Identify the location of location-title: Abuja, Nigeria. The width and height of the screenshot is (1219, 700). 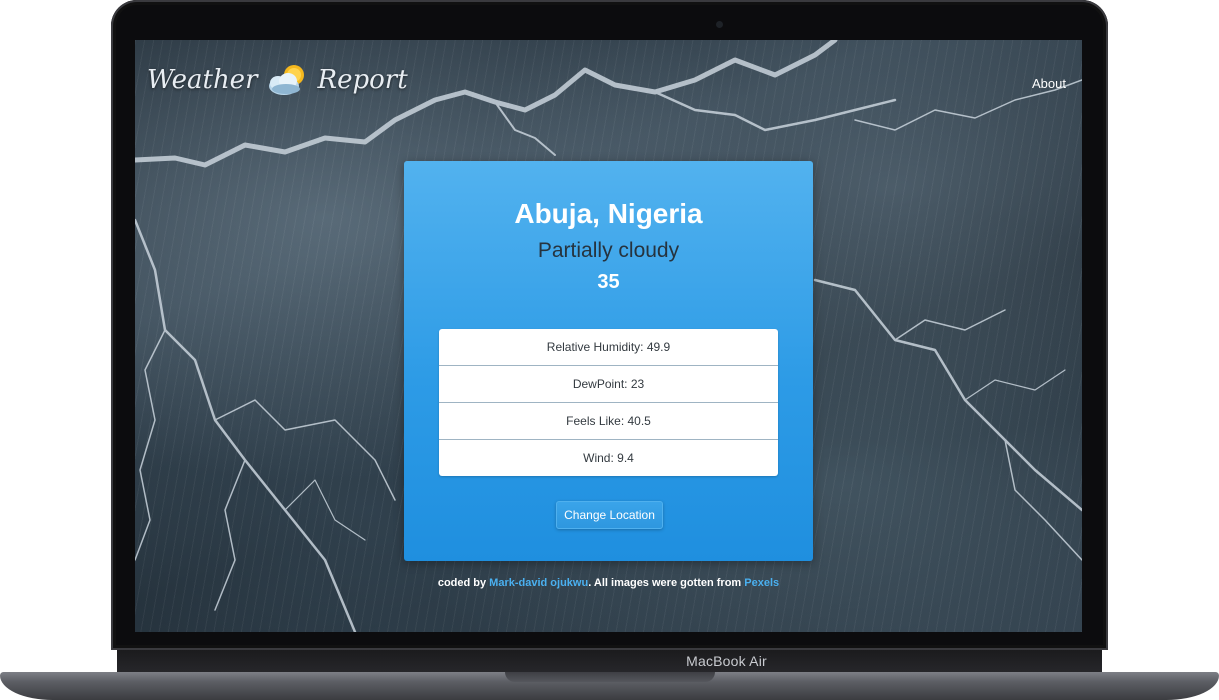
(608, 213).